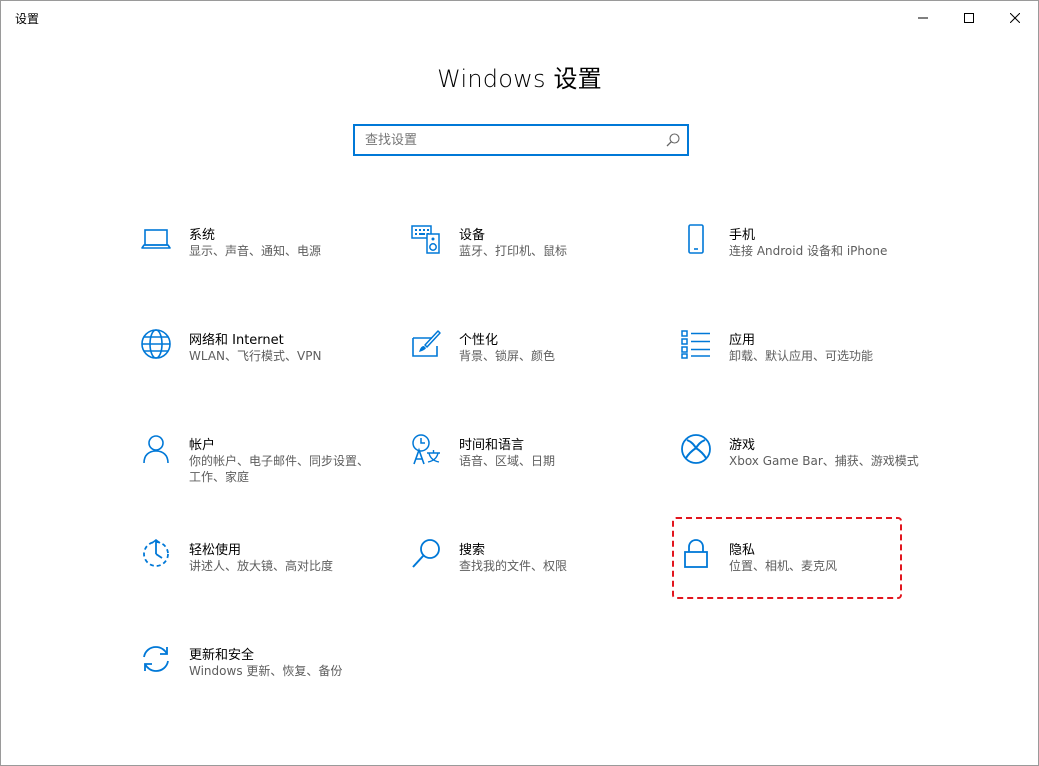 The width and height of the screenshot is (1039, 766). I want to click on tile-title: 更新和安全, so click(222, 655).